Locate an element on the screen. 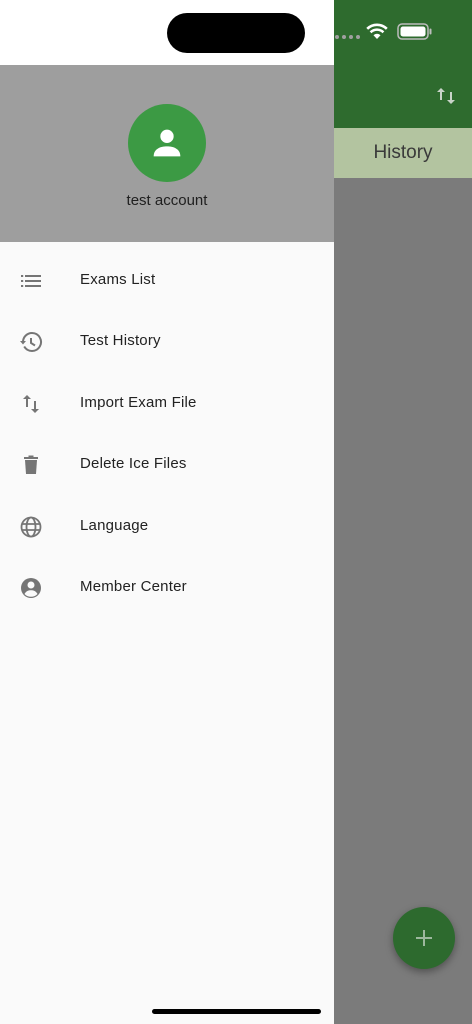 This screenshot has width=472, height=1024. history-icon is located at coordinates (31, 342).